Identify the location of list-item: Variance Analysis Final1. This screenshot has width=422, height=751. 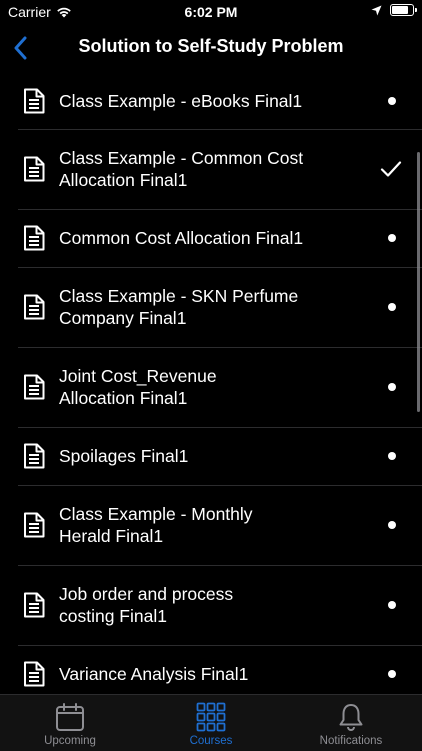
(220, 669).